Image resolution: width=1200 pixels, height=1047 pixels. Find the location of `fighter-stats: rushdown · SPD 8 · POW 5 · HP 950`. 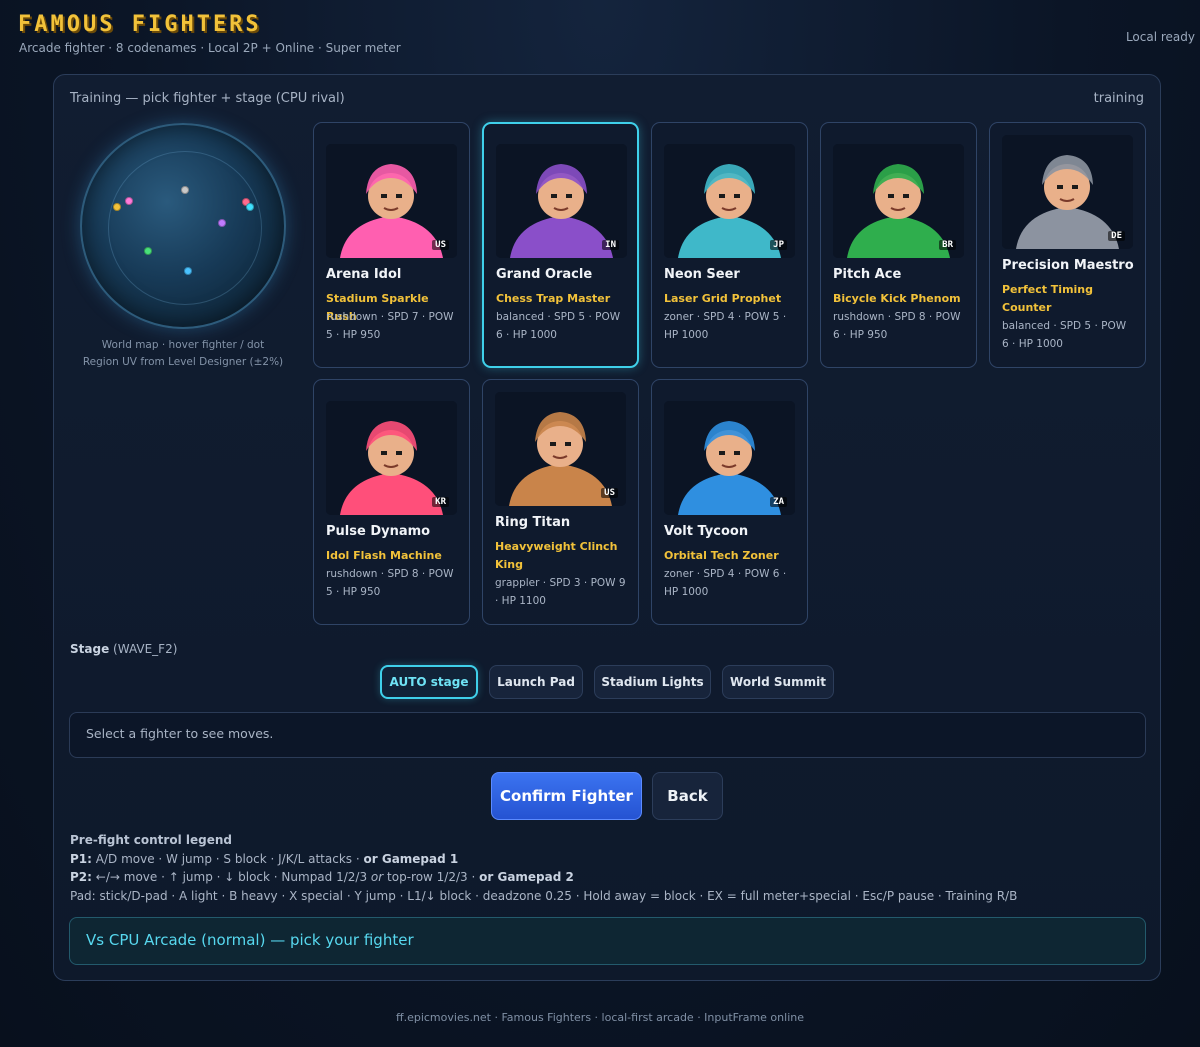

fighter-stats: rushdown · SPD 8 · POW 5 · HP 950 is located at coordinates (390, 583).